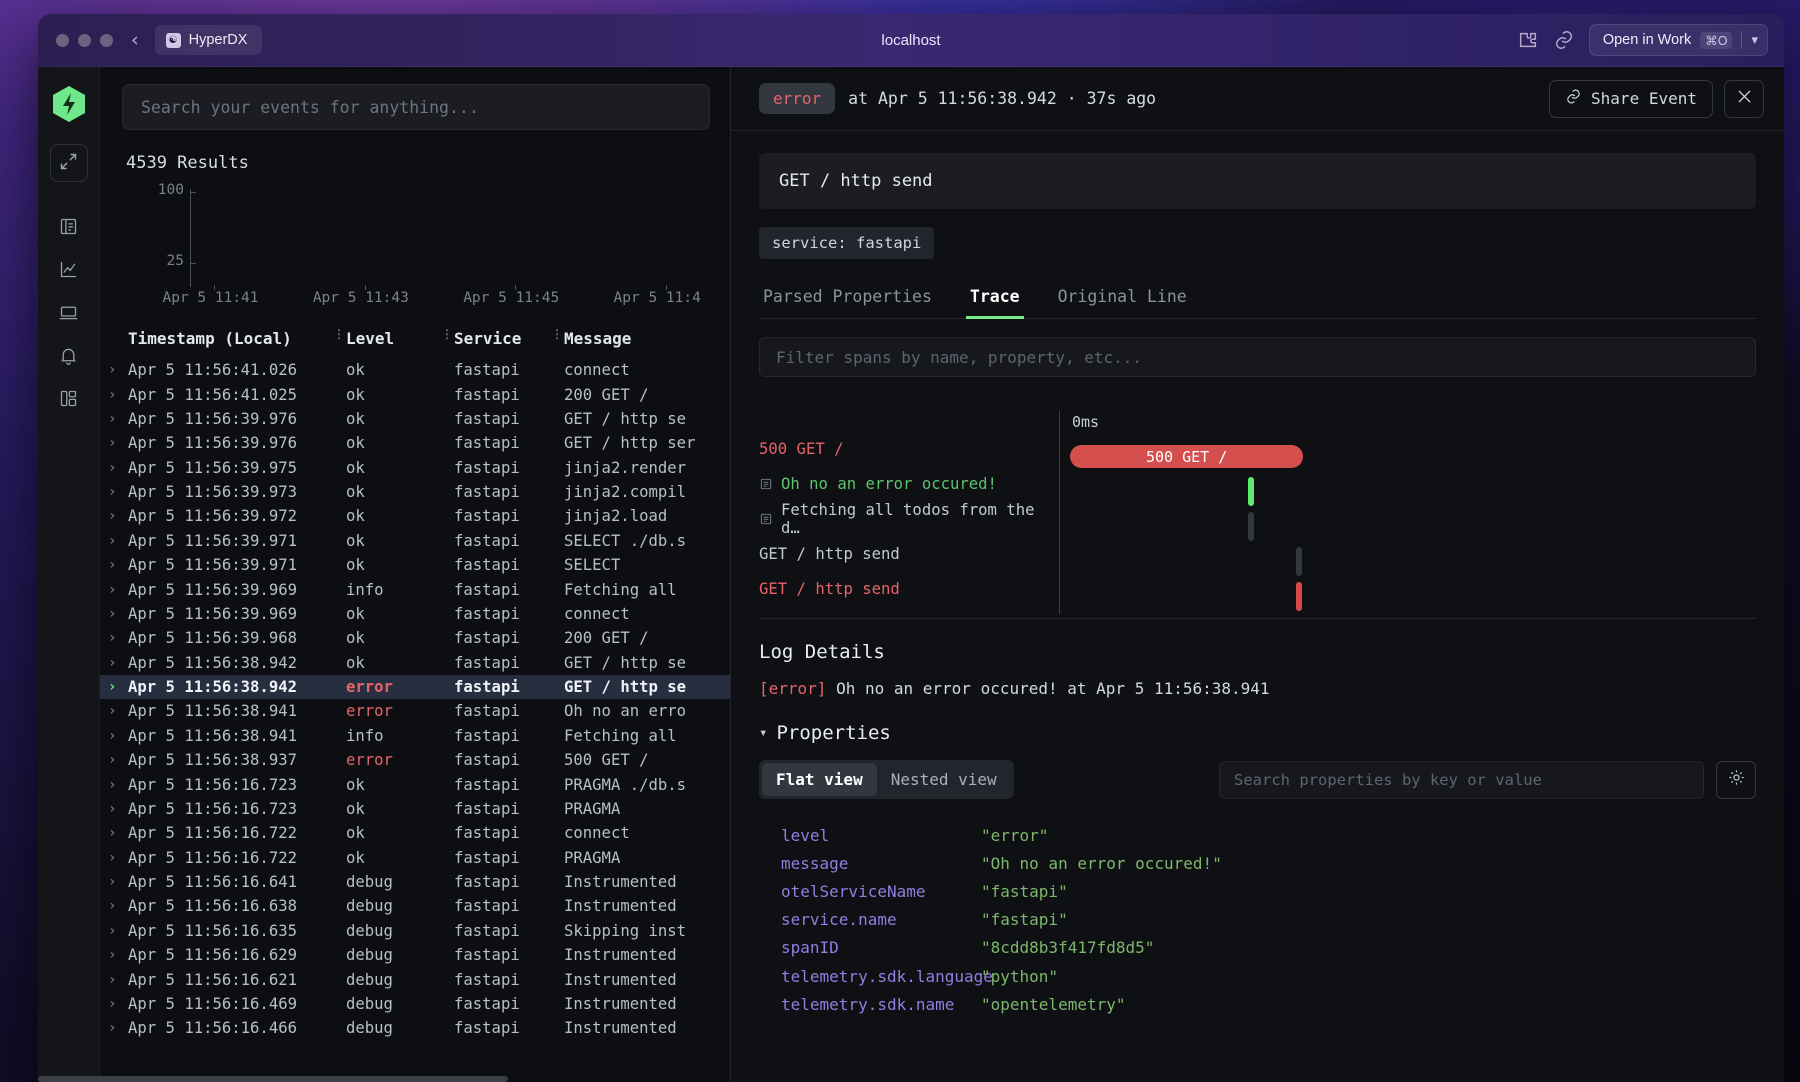 The height and width of the screenshot is (1082, 1800). What do you see at coordinates (415, 394) in the screenshot?
I see `table-row: › Apr 5 11:56:41.025 ok fastapi 200 GET /` at bounding box center [415, 394].